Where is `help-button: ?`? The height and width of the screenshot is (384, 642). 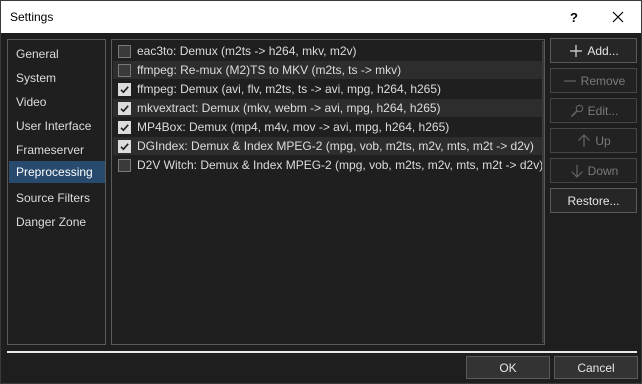 help-button: ? is located at coordinates (574, 17).